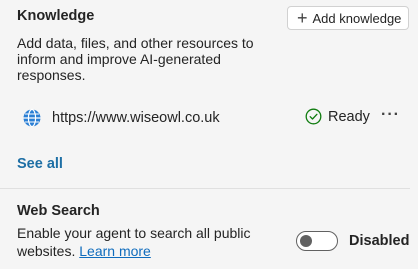 This screenshot has height=269, width=418. Describe the element at coordinates (306, 241) in the screenshot. I see `toggle-knob` at that location.